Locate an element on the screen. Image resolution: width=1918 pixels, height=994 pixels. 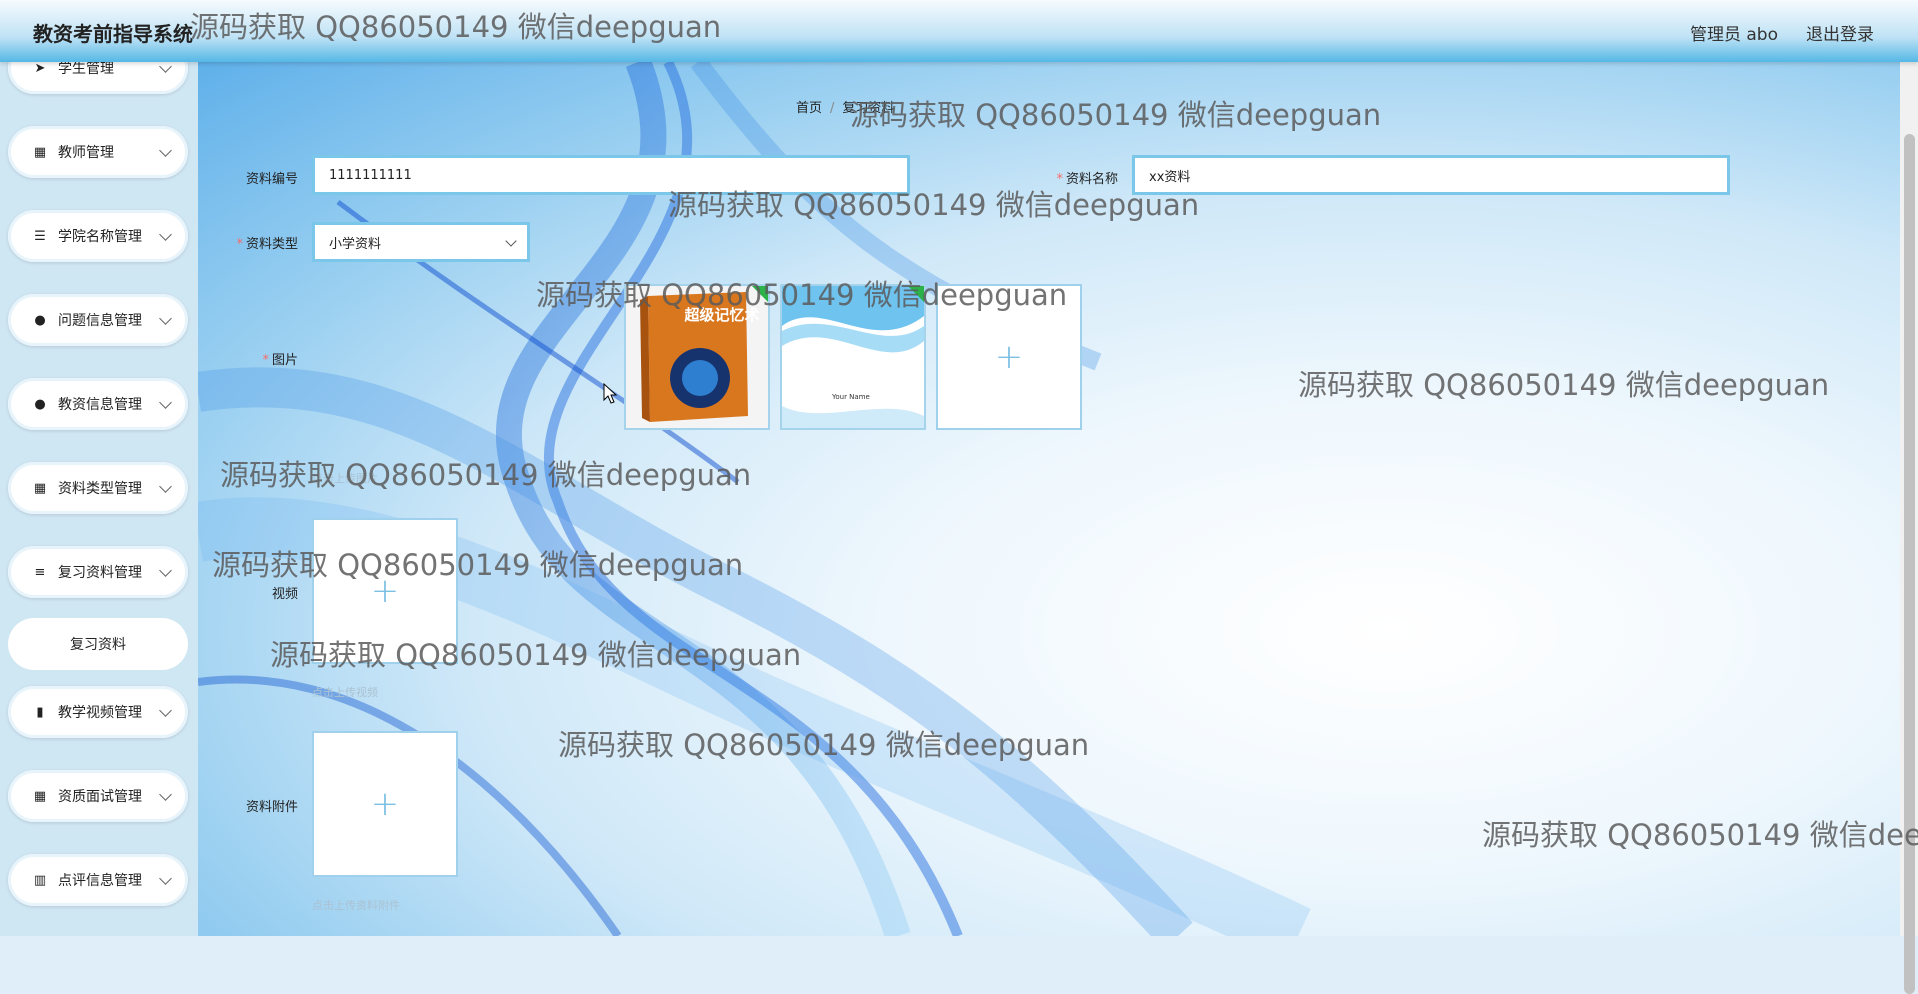
breadcrumb: 首页 / 复习资料 is located at coordinates (845, 106).